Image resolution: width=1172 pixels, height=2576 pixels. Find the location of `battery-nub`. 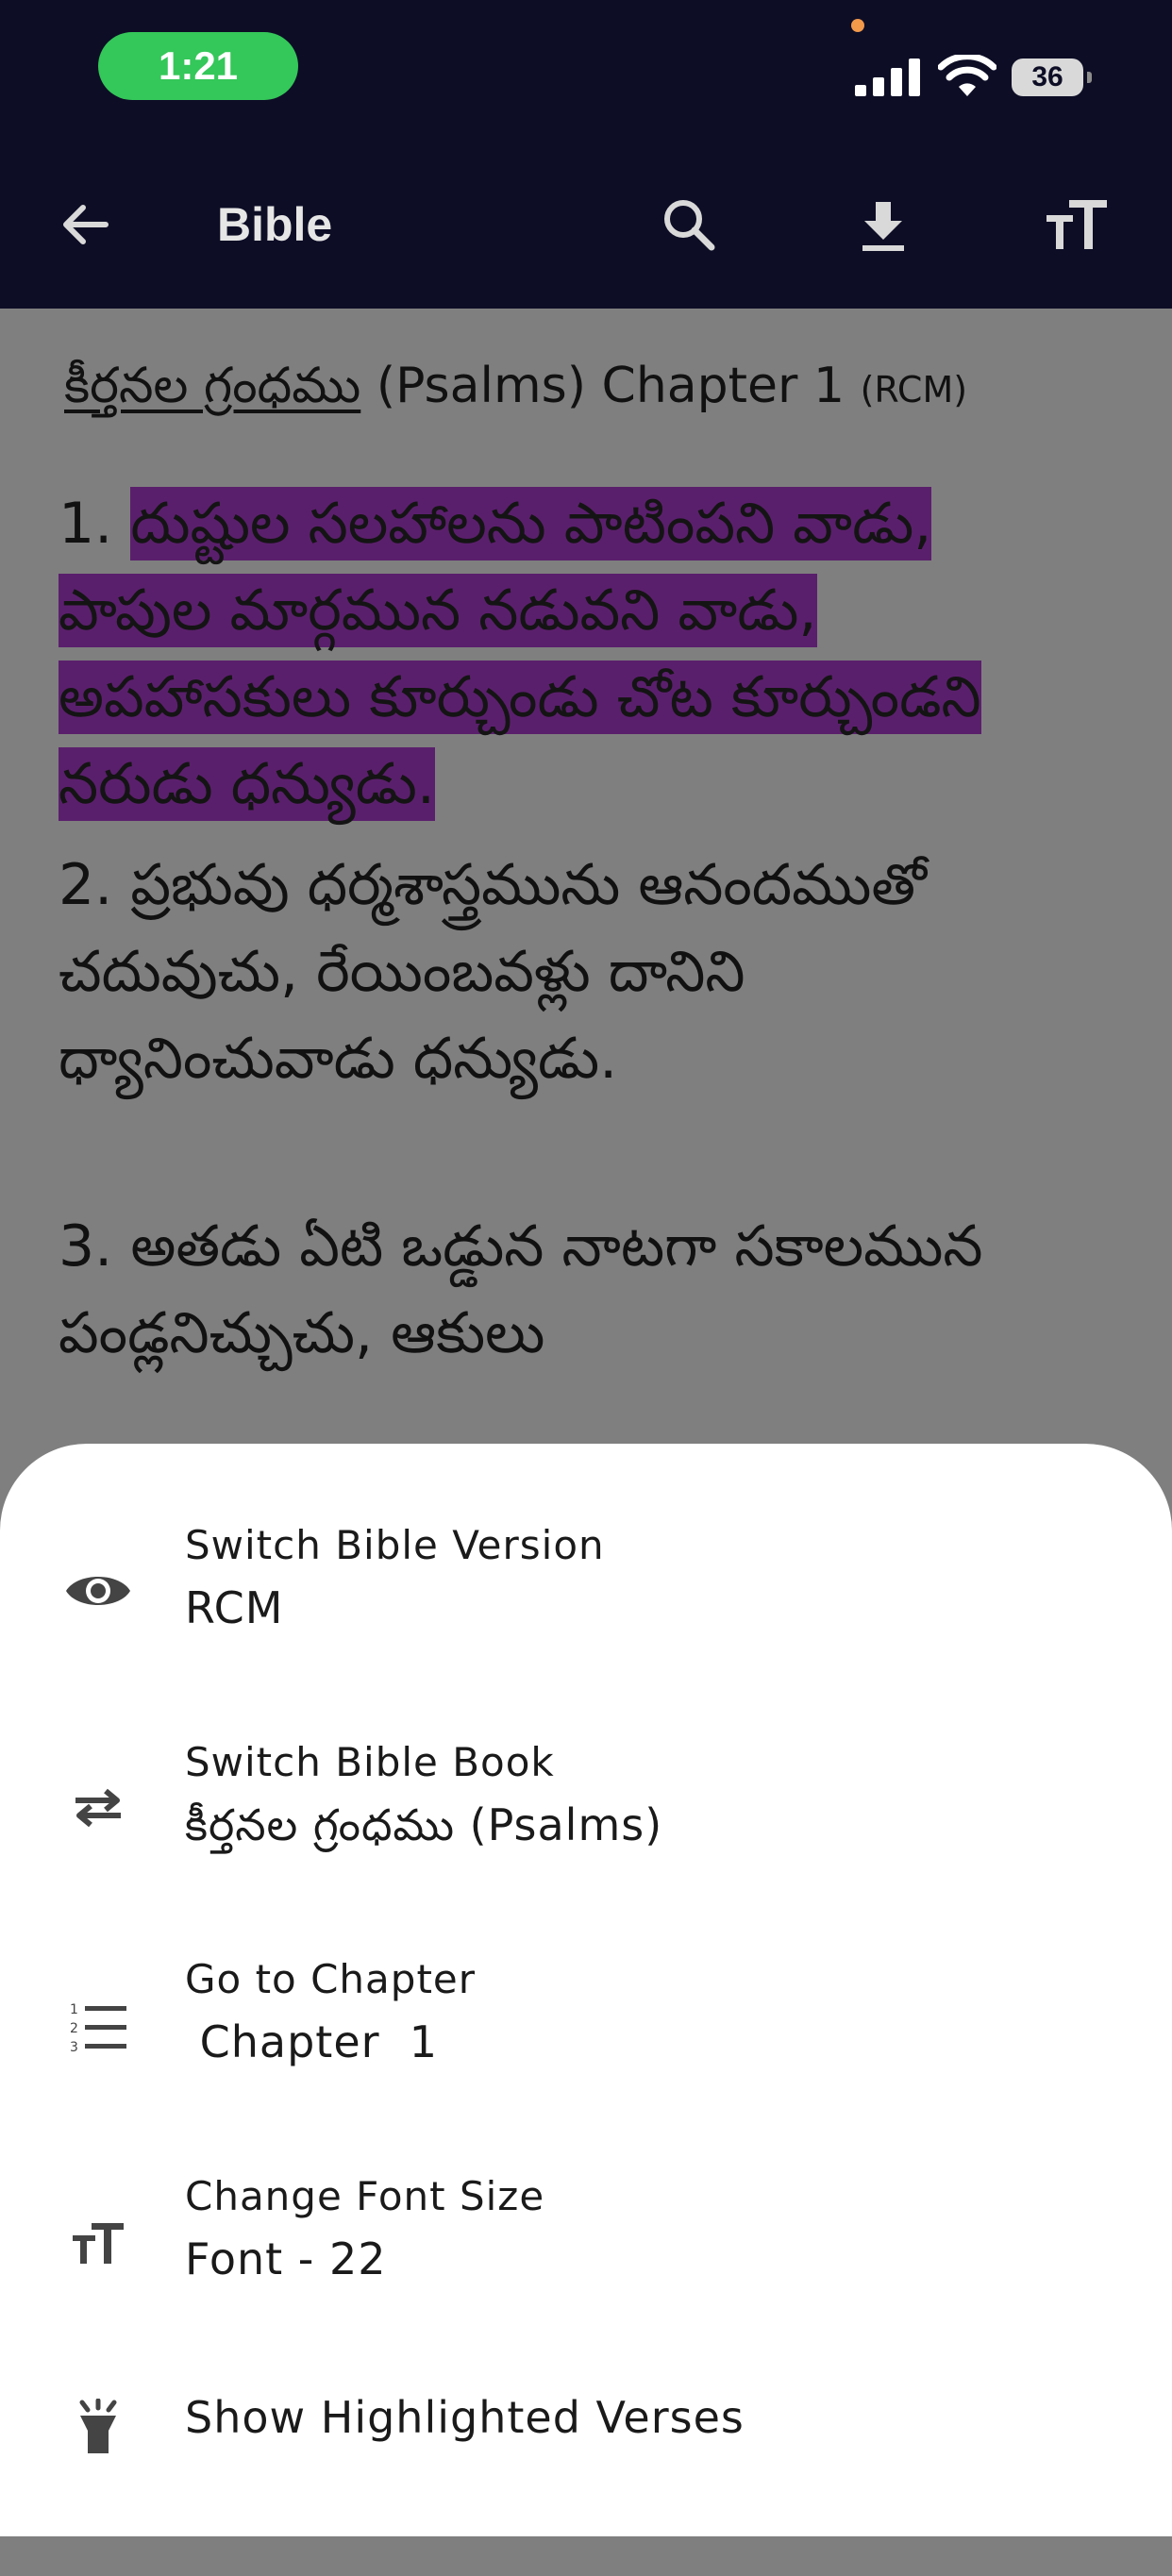

battery-nub is located at coordinates (1089, 77).